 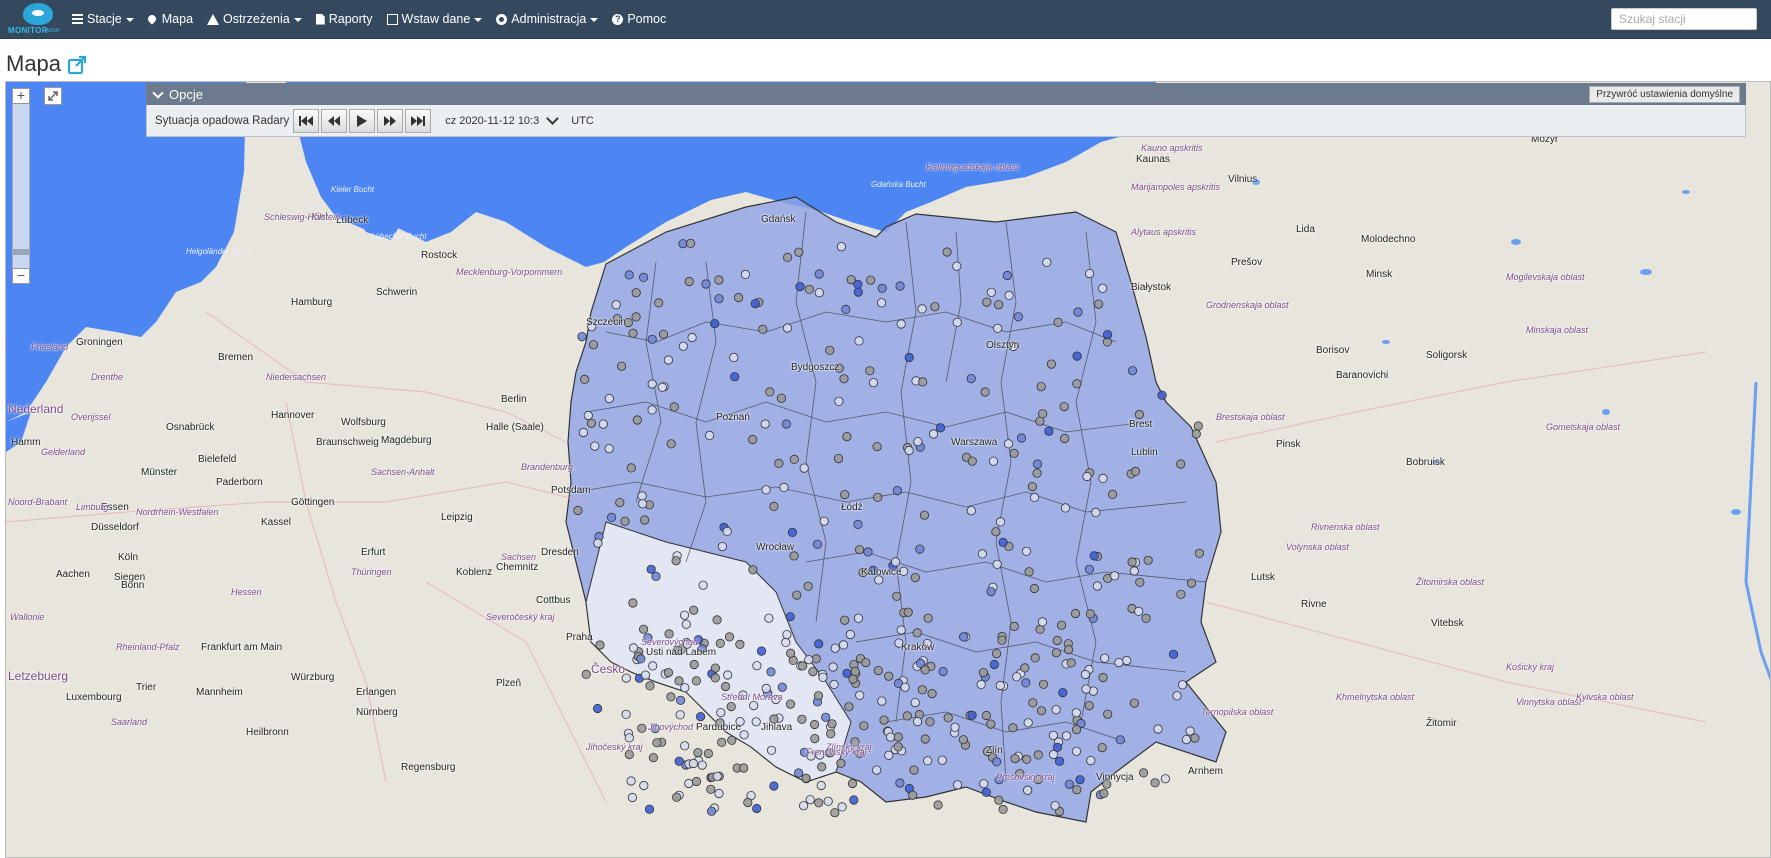 I want to click on play-button, so click(x=362, y=120).